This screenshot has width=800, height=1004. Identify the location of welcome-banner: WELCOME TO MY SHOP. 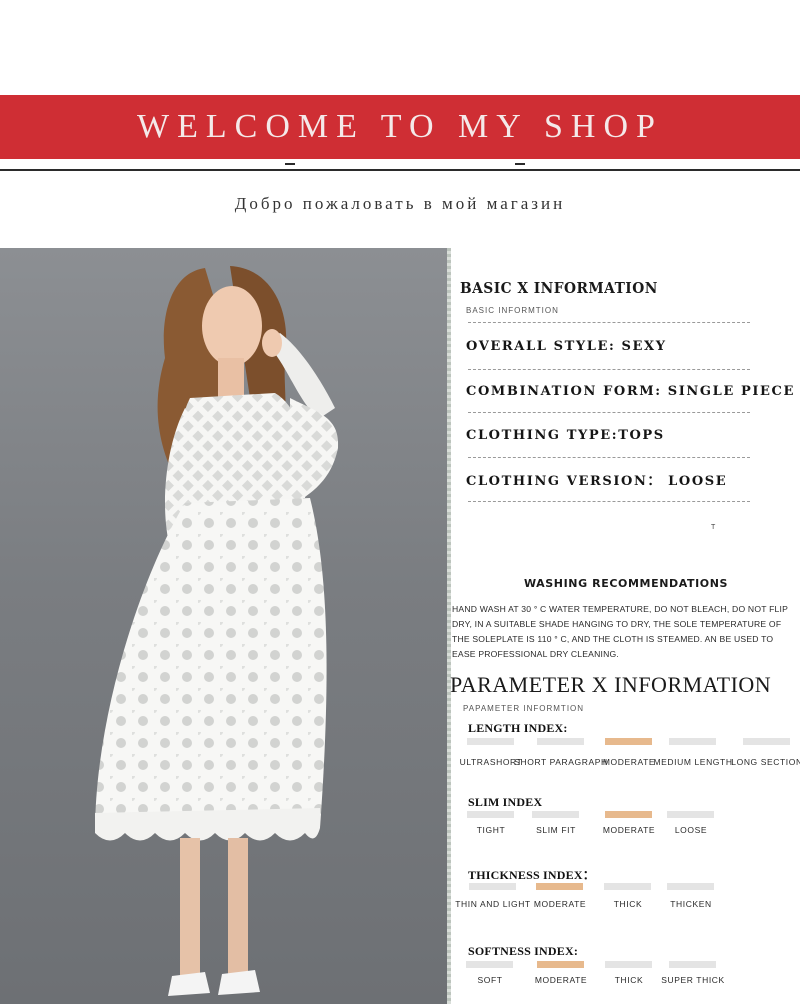
(400, 127).